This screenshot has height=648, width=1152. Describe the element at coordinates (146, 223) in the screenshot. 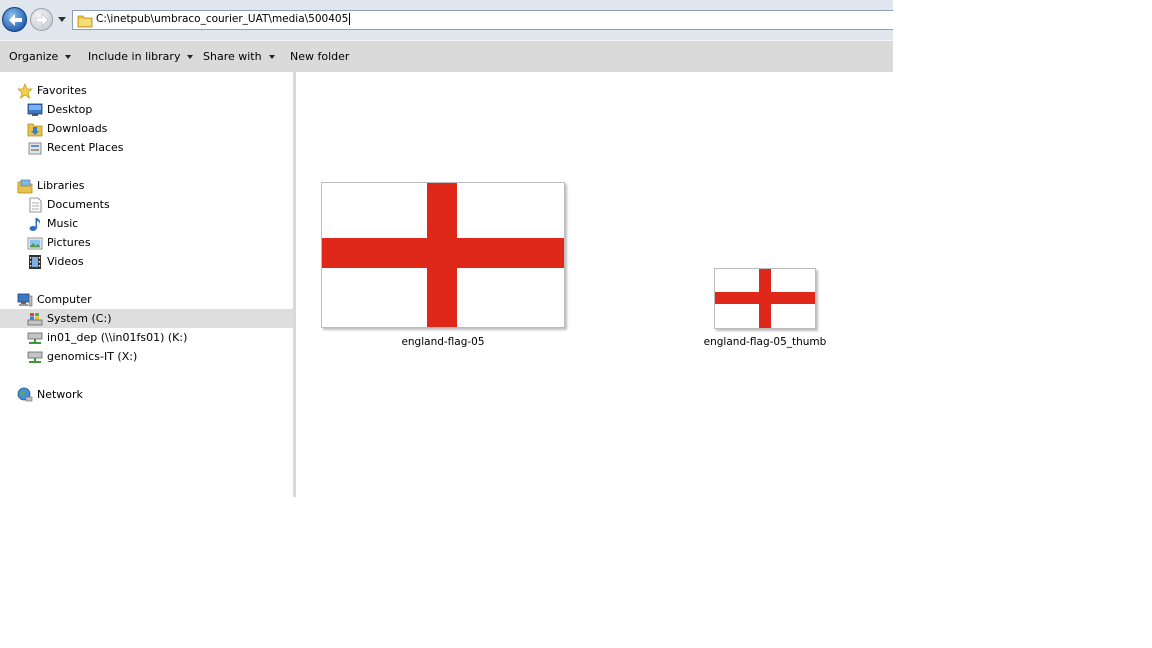

I see `nav-item-music: Music` at that location.